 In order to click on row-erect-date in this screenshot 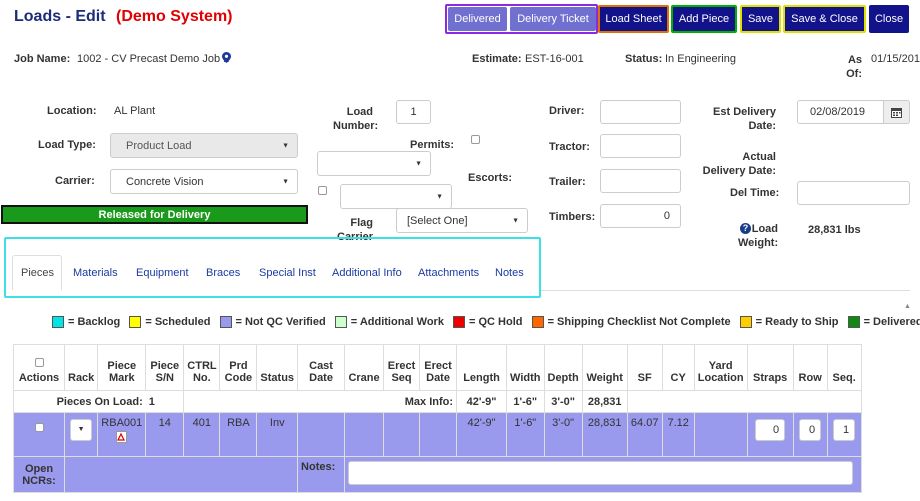, I will do `click(438, 434)`.